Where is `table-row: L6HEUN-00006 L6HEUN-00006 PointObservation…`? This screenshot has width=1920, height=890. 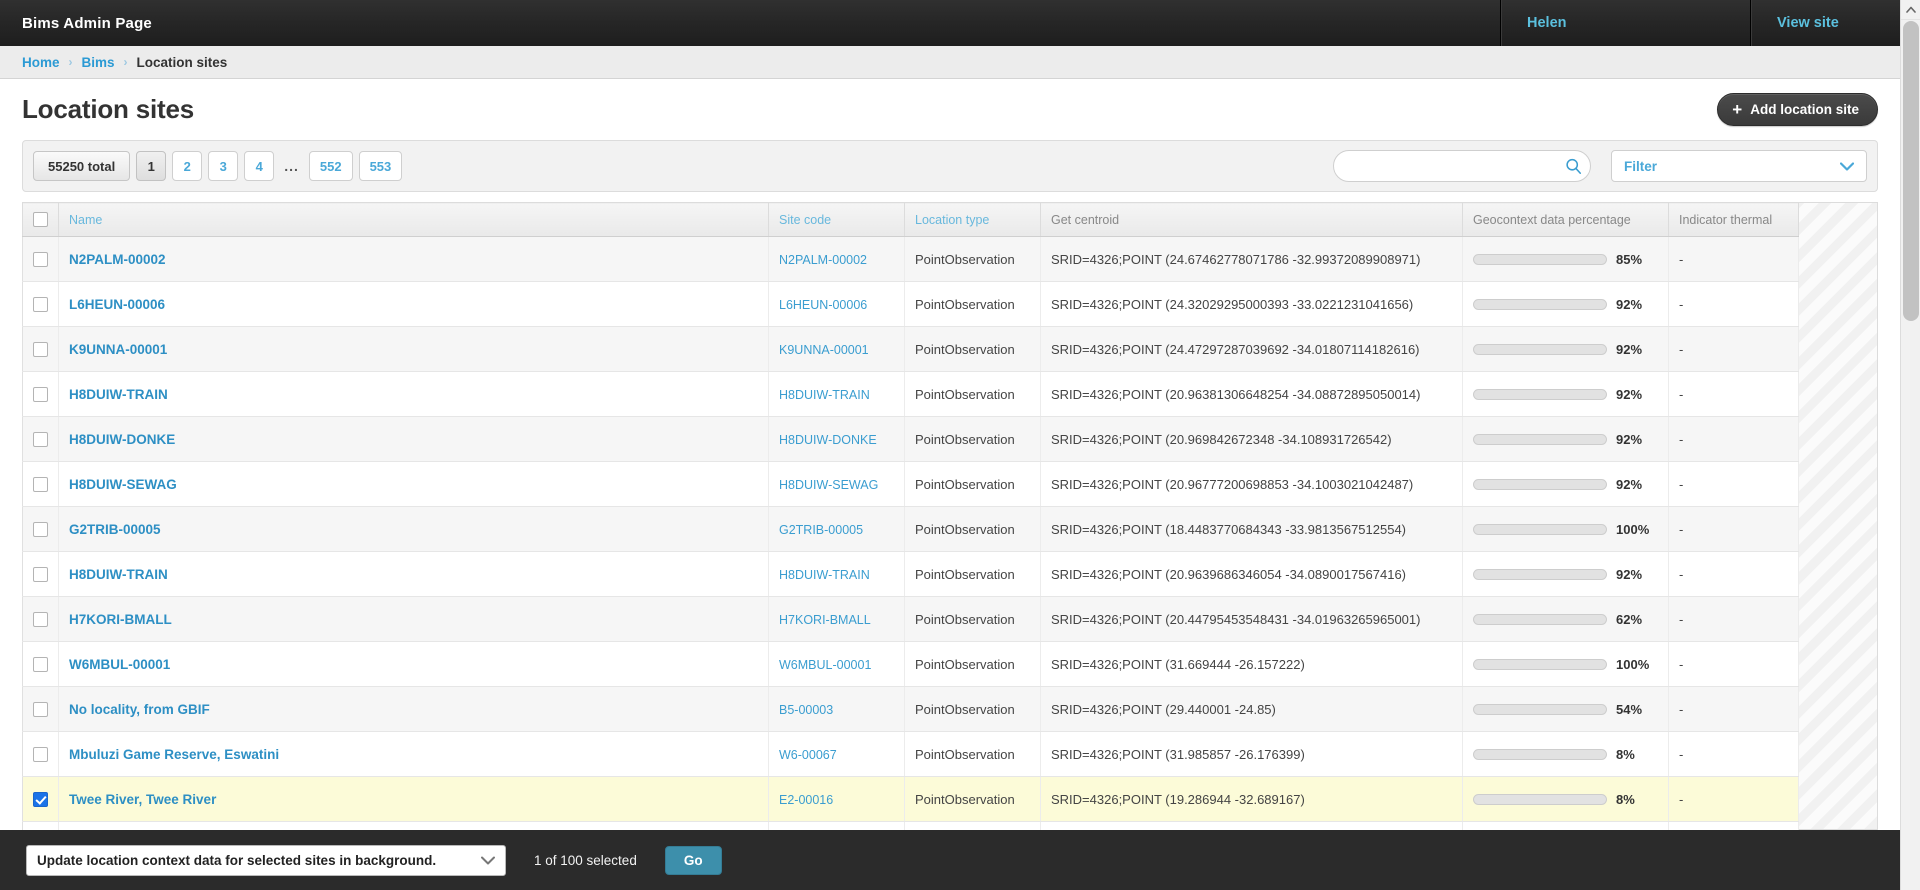
table-row: L6HEUN-00006 L6HEUN-00006 PointObservation… is located at coordinates (910, 304).